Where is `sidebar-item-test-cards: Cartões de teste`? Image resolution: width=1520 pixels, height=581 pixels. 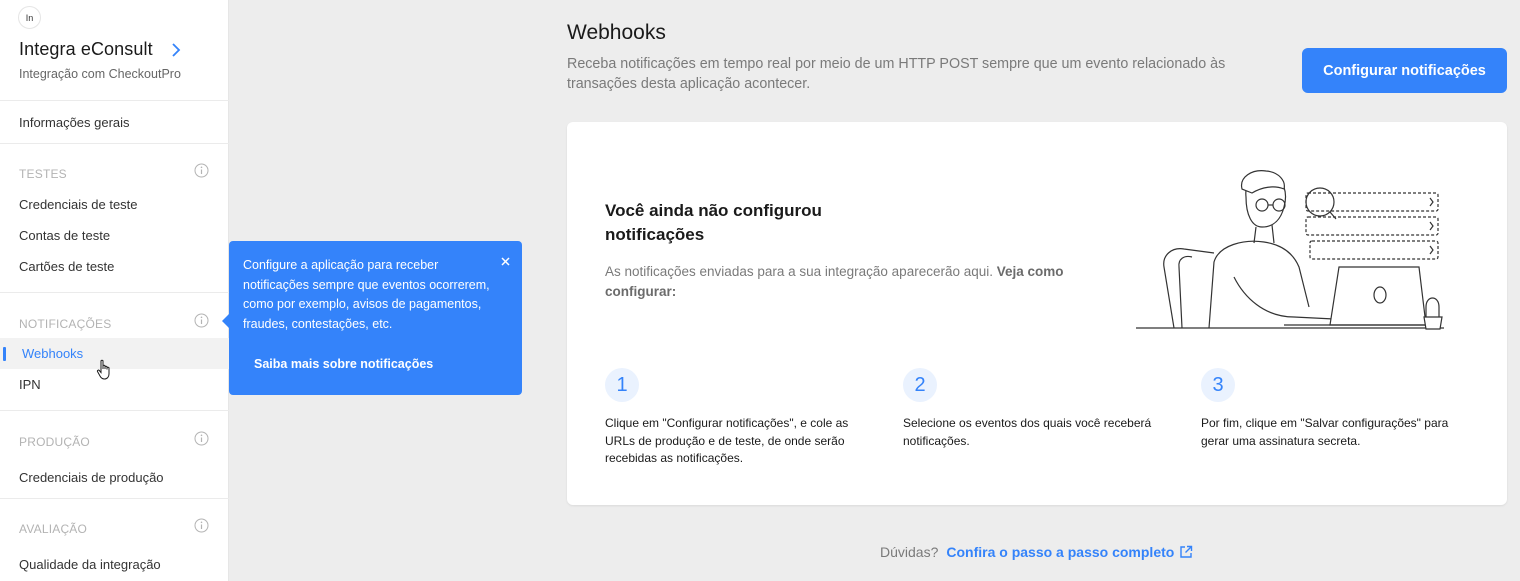 sidebar-item-test-cards: Cartões de teste is located at coordinates (66, 266).